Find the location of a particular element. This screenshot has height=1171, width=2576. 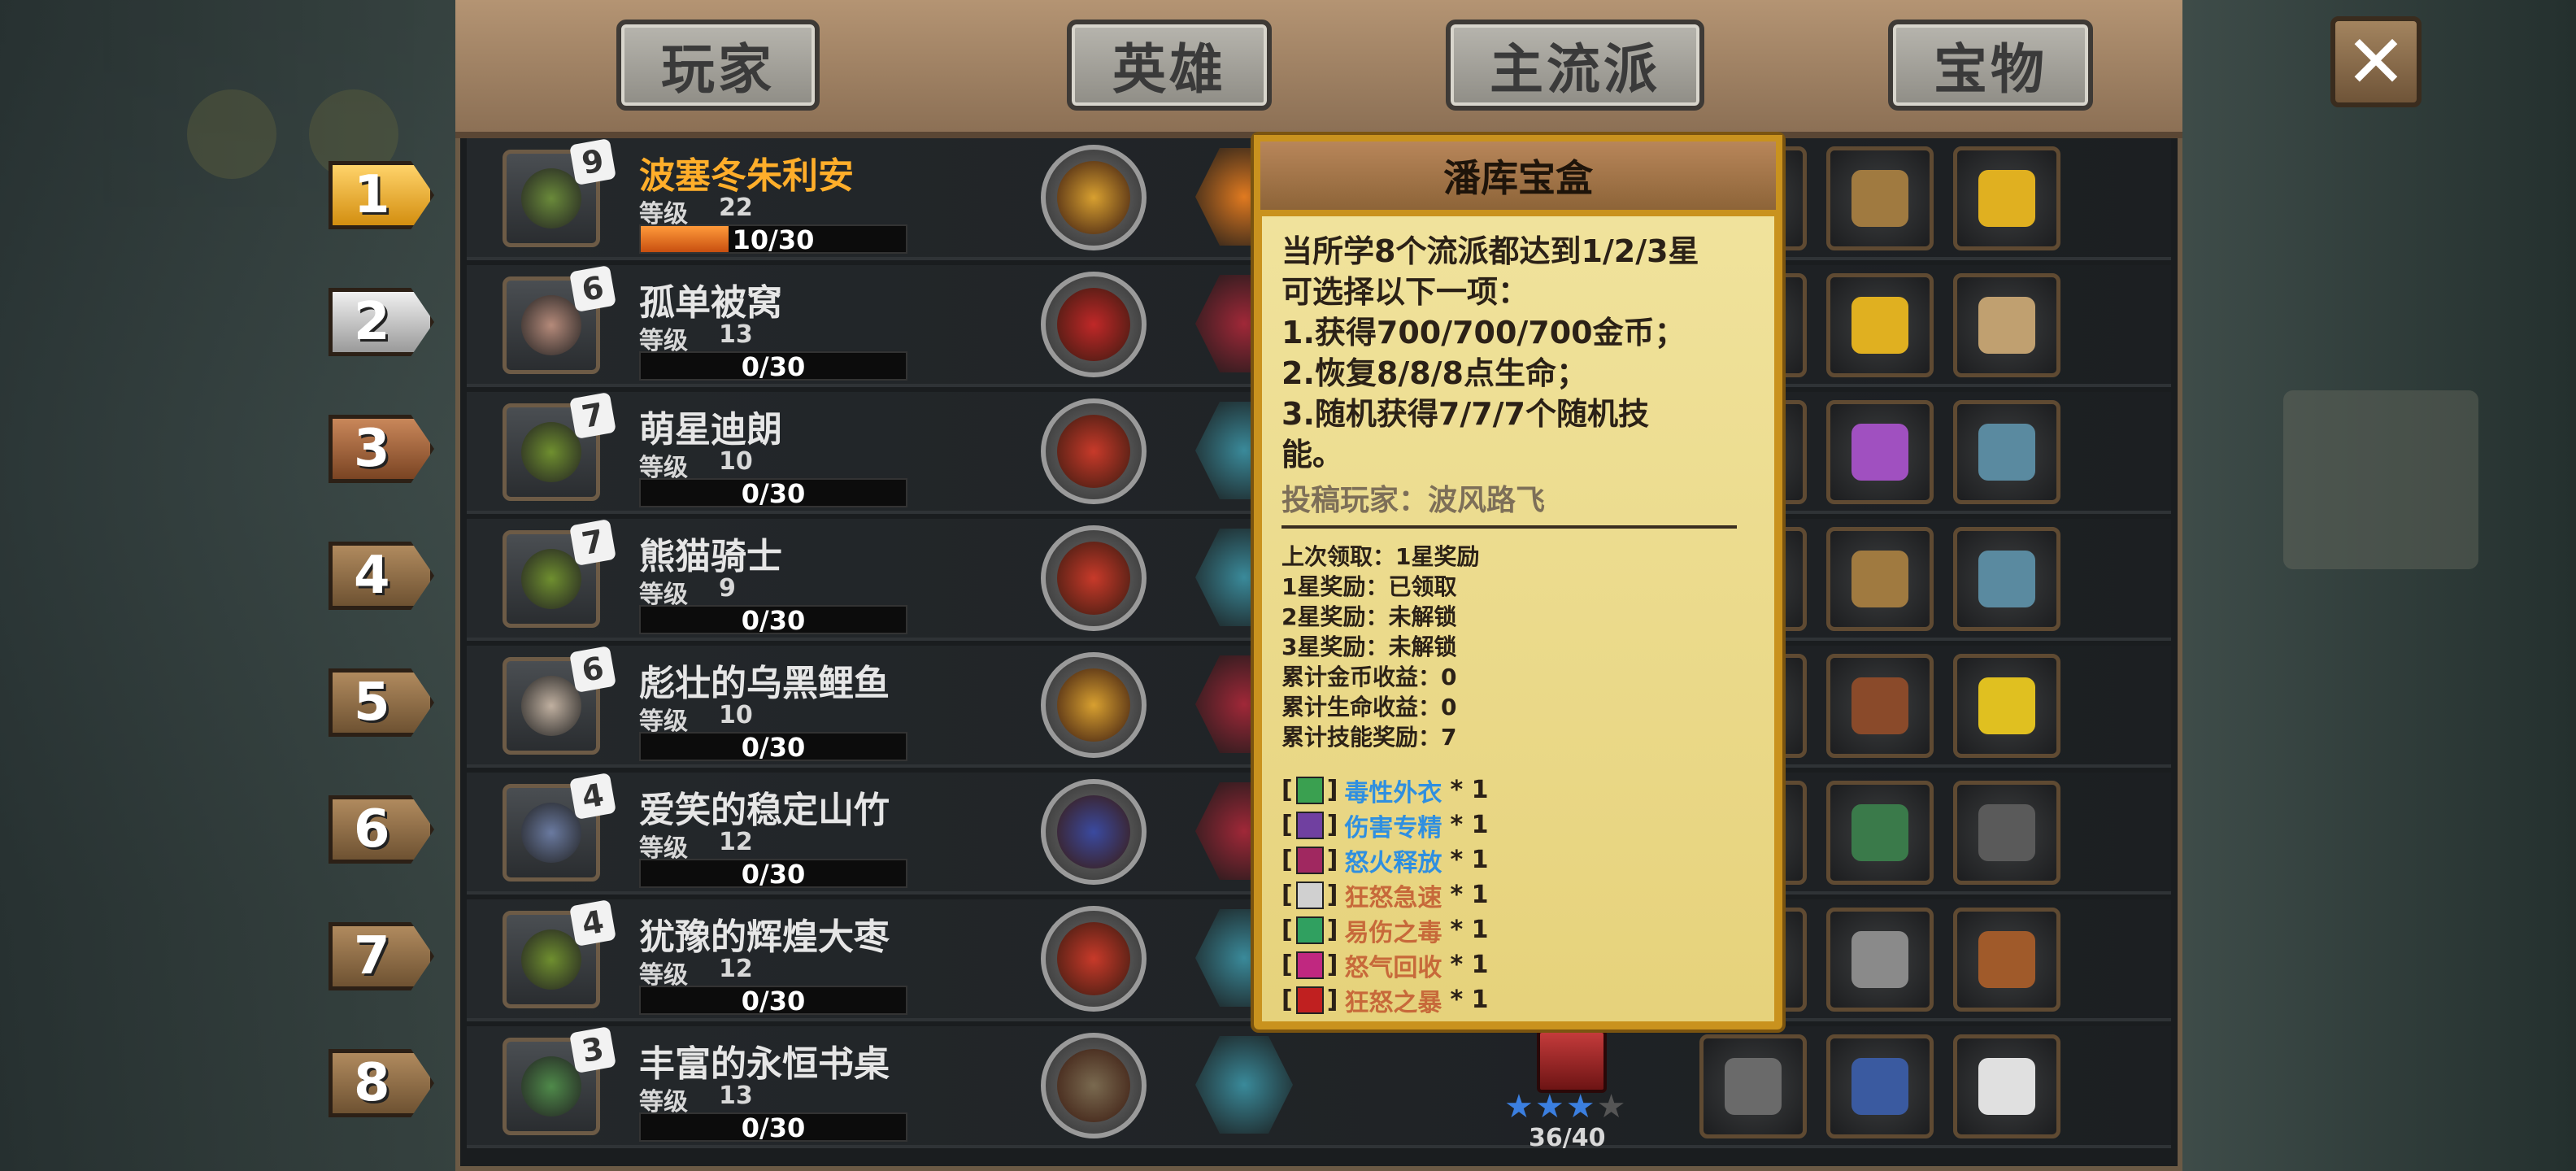

bg-coin-icon is located at coordinates (232, 134).